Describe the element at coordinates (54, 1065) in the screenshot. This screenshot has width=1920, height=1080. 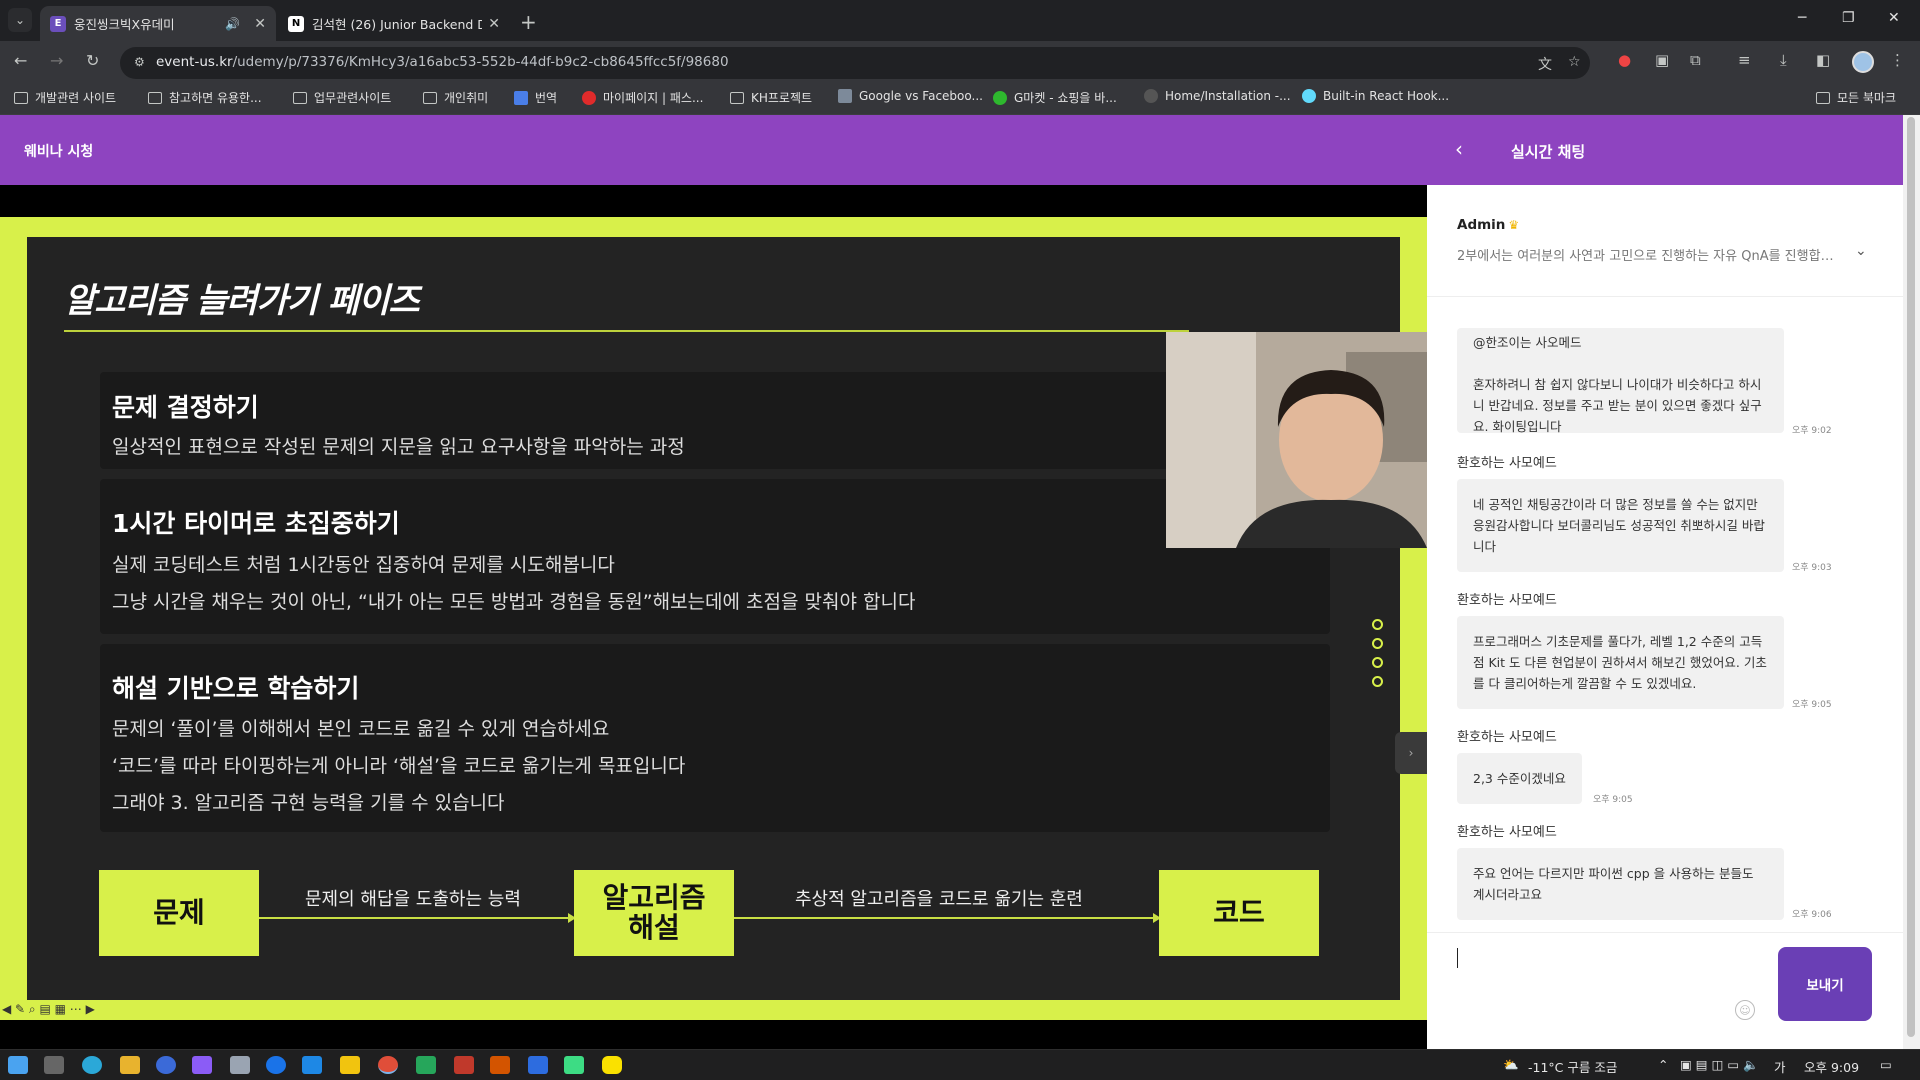
I see `task-view-icon` at that location.